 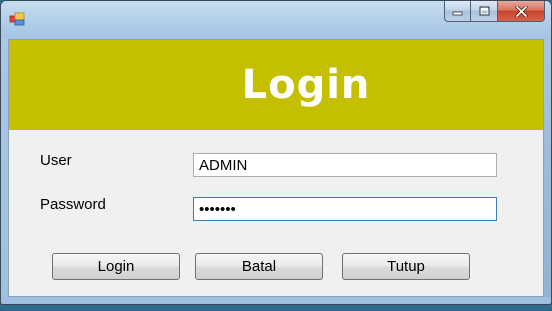 I want to click on minimize-button, so click(x=457, y=11).